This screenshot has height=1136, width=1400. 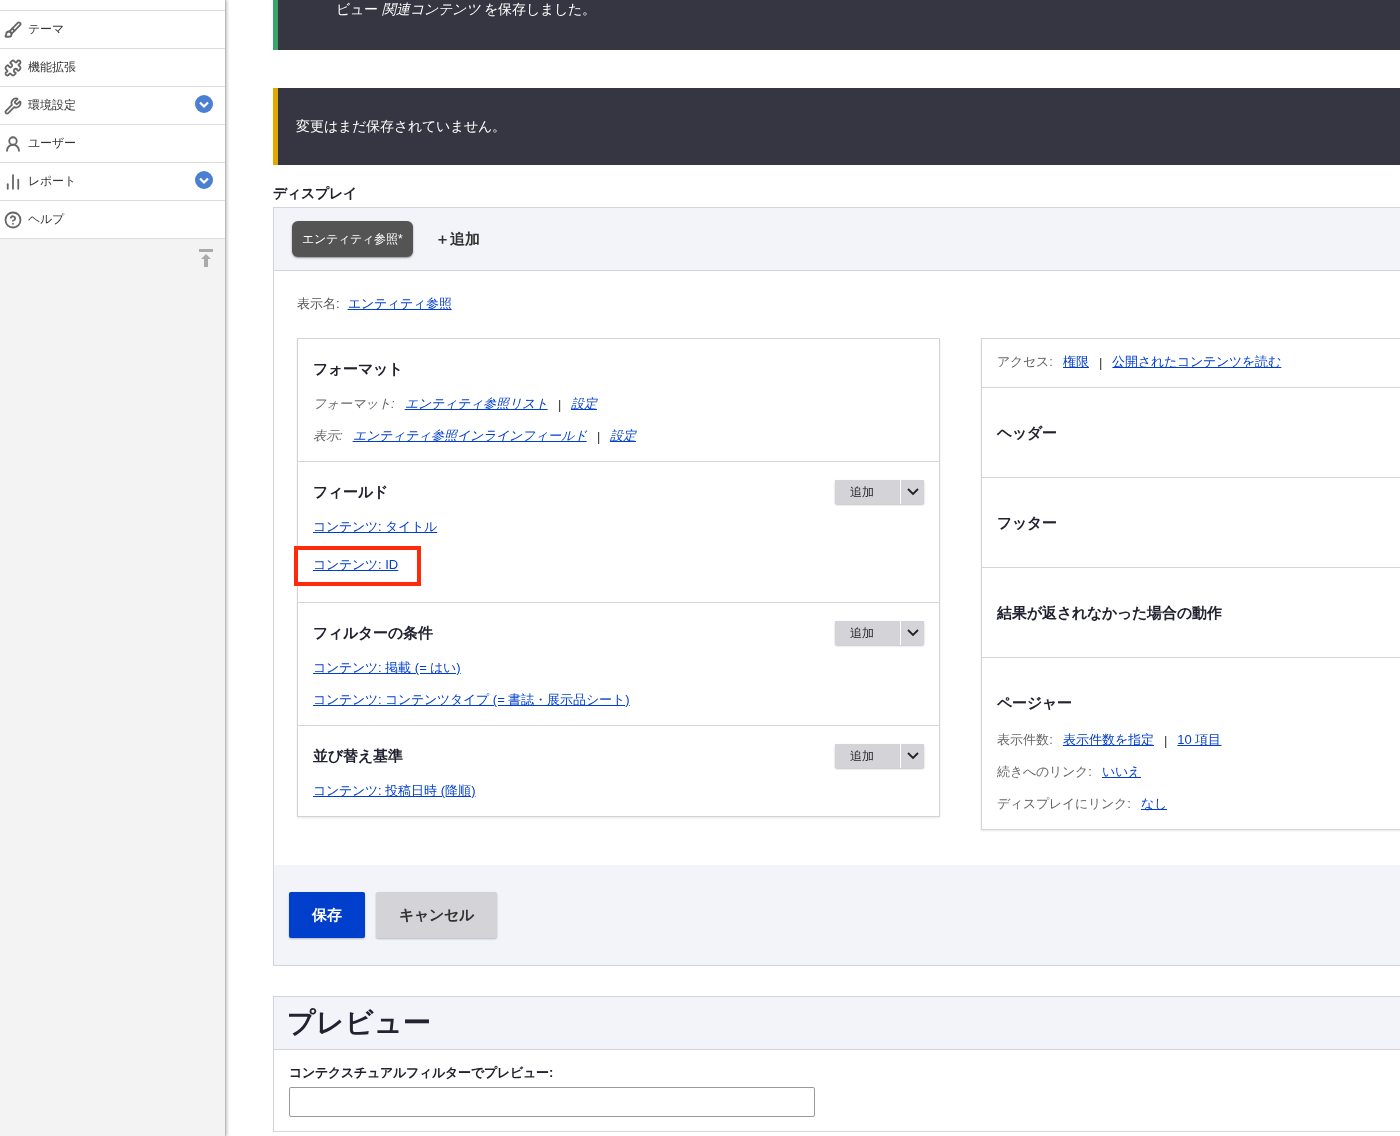 What do you see at coordinates (112, 68) in the screenshot?
I see `sidebar-item: 機能拡張` at bounding box center [112, 68].